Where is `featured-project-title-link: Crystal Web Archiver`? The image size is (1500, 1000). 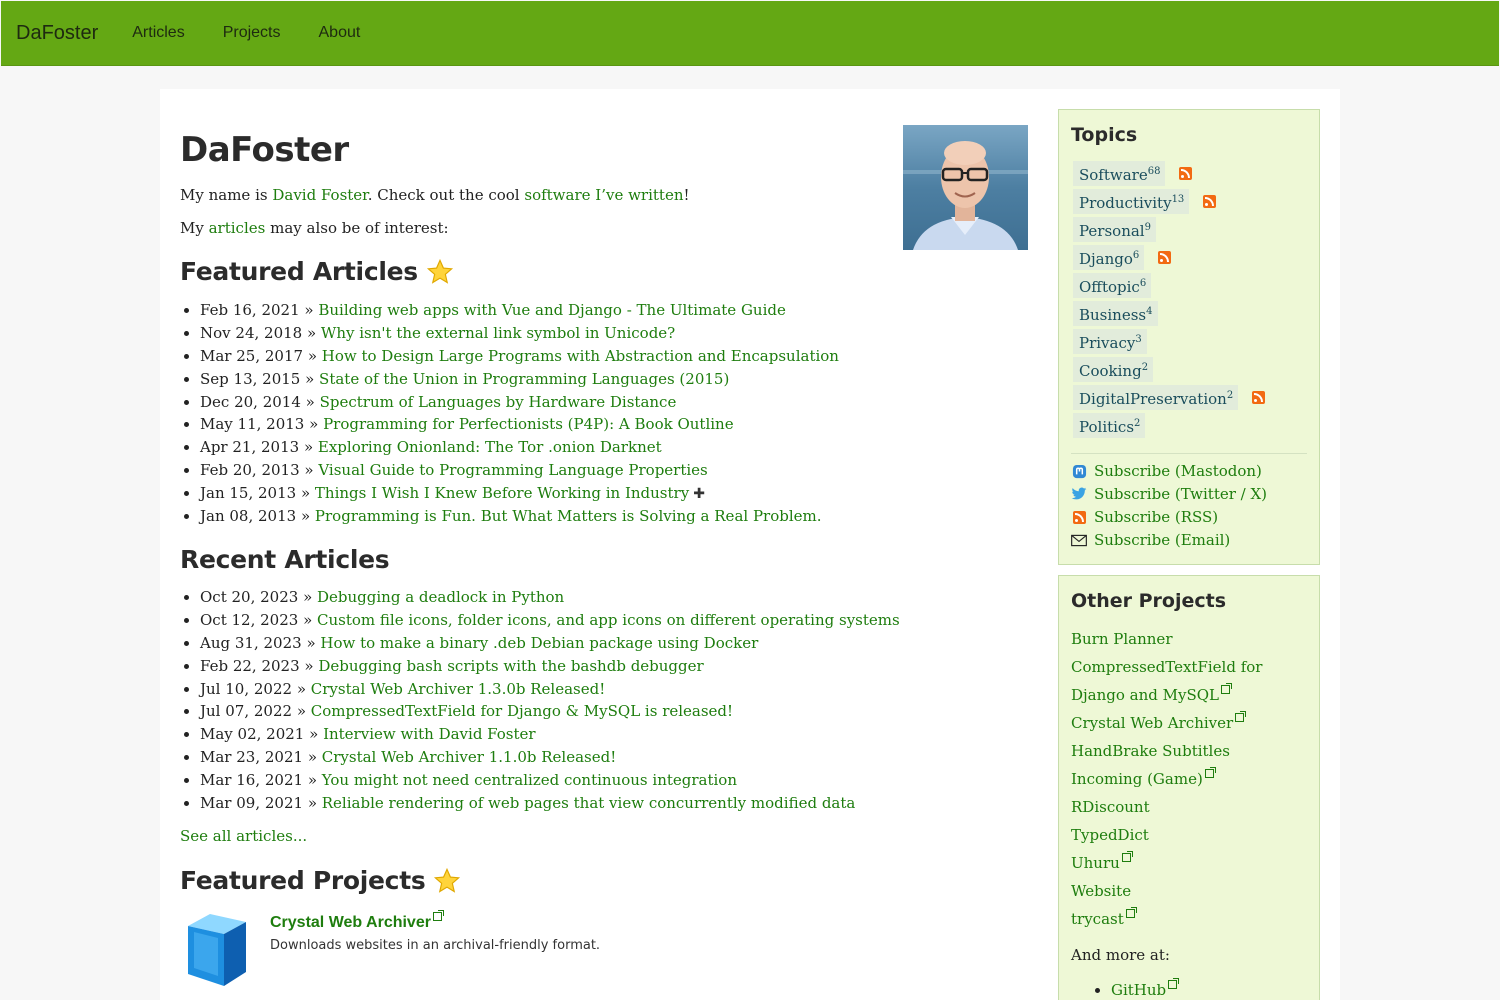 featured-project-title-link: Crystal Web Archiver is located at coordinates (357, 921).